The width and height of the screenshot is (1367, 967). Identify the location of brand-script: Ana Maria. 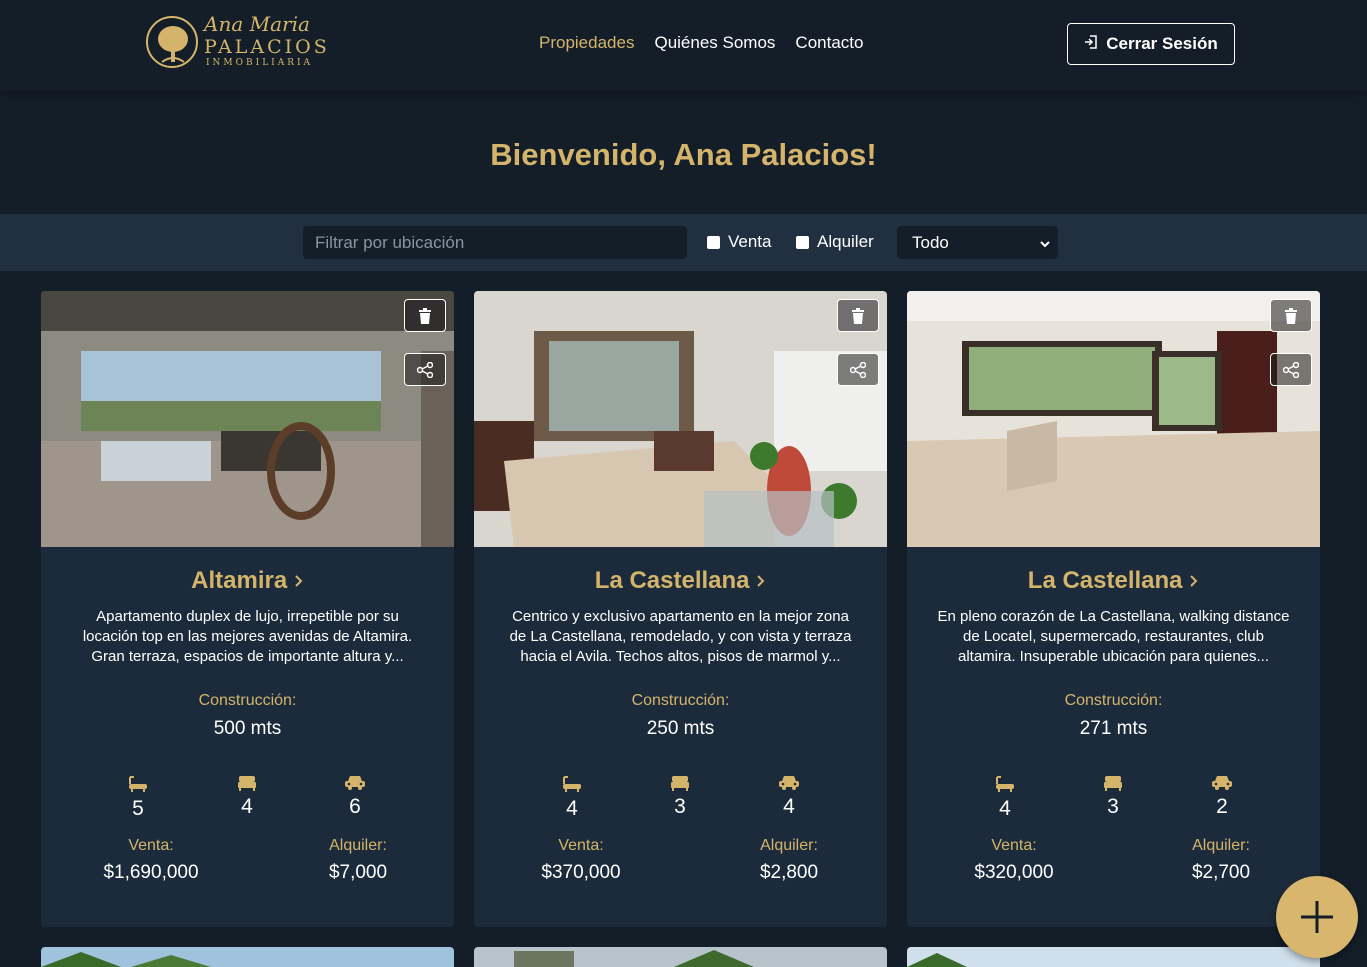
(257, 24).